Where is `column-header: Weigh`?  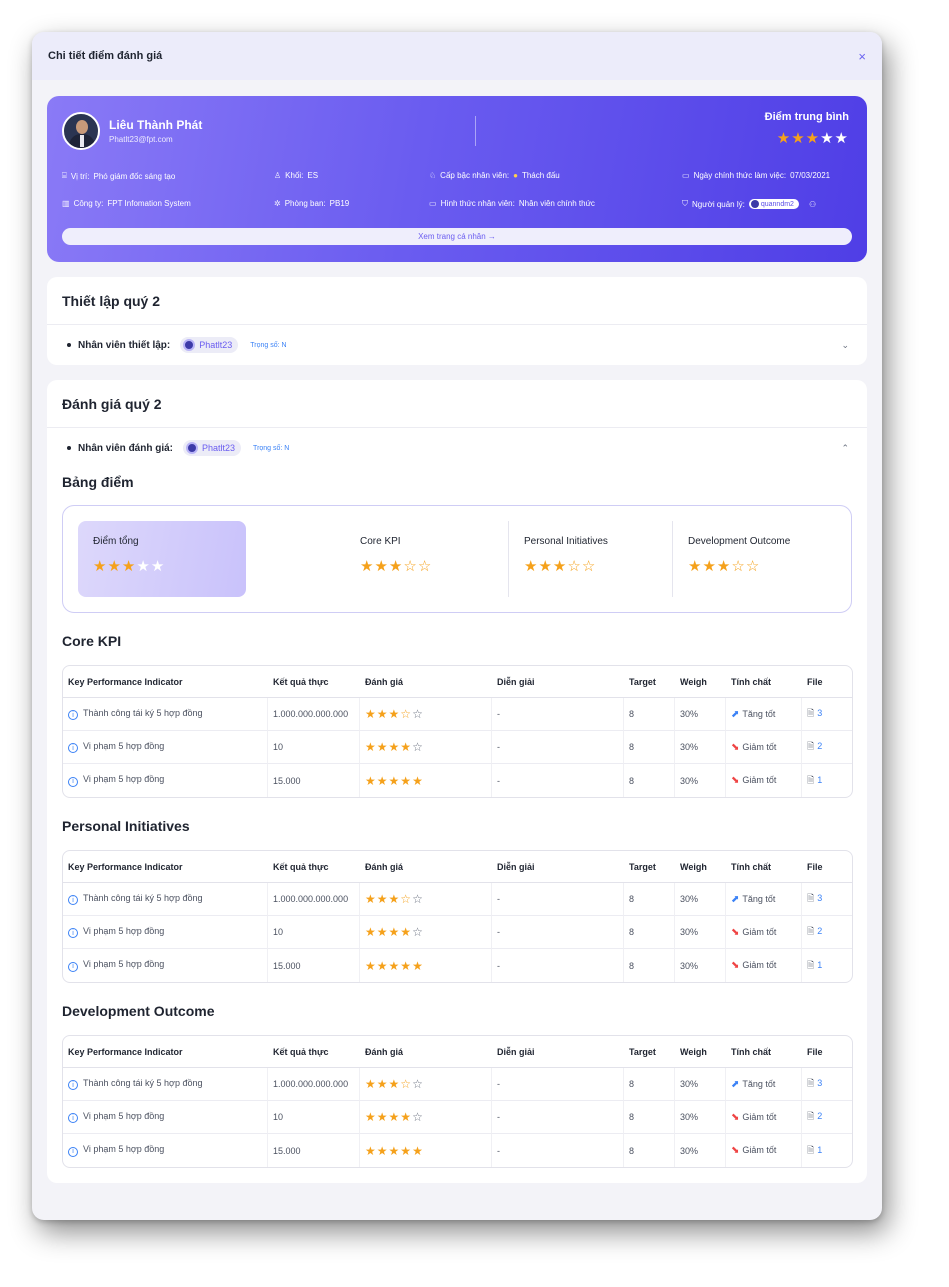
column-header: Weigh is located at coordinates (700, 867).